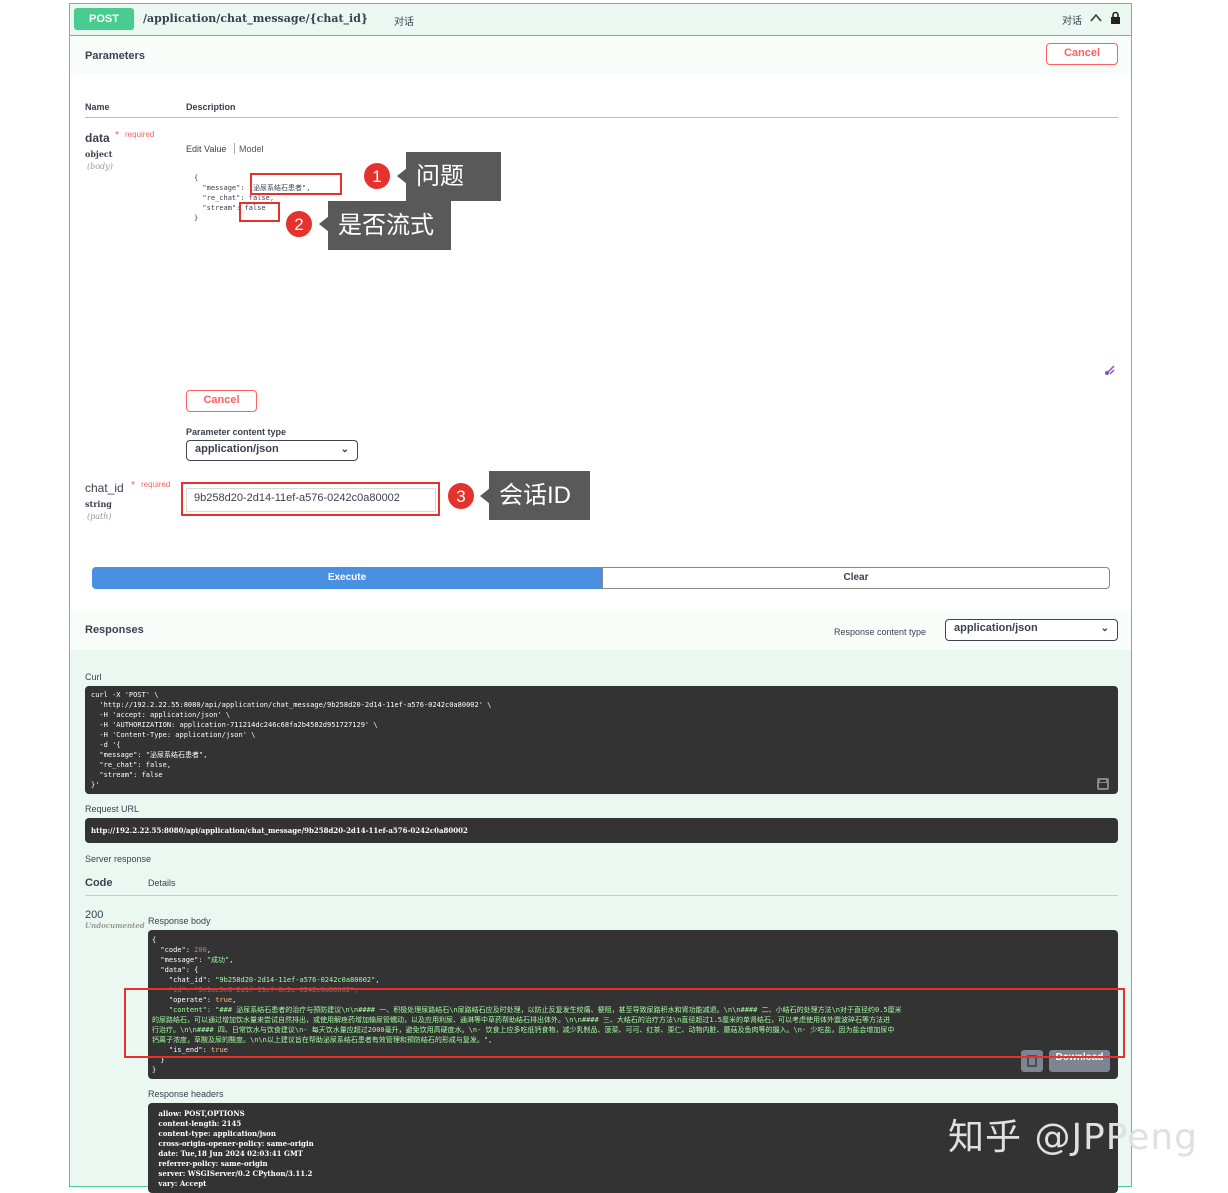 This screenshot has height=1193, width=1228. I want to click on header-line: server: WSGIServer/0.2 CPython/3.11.2, so click(234, 1173).